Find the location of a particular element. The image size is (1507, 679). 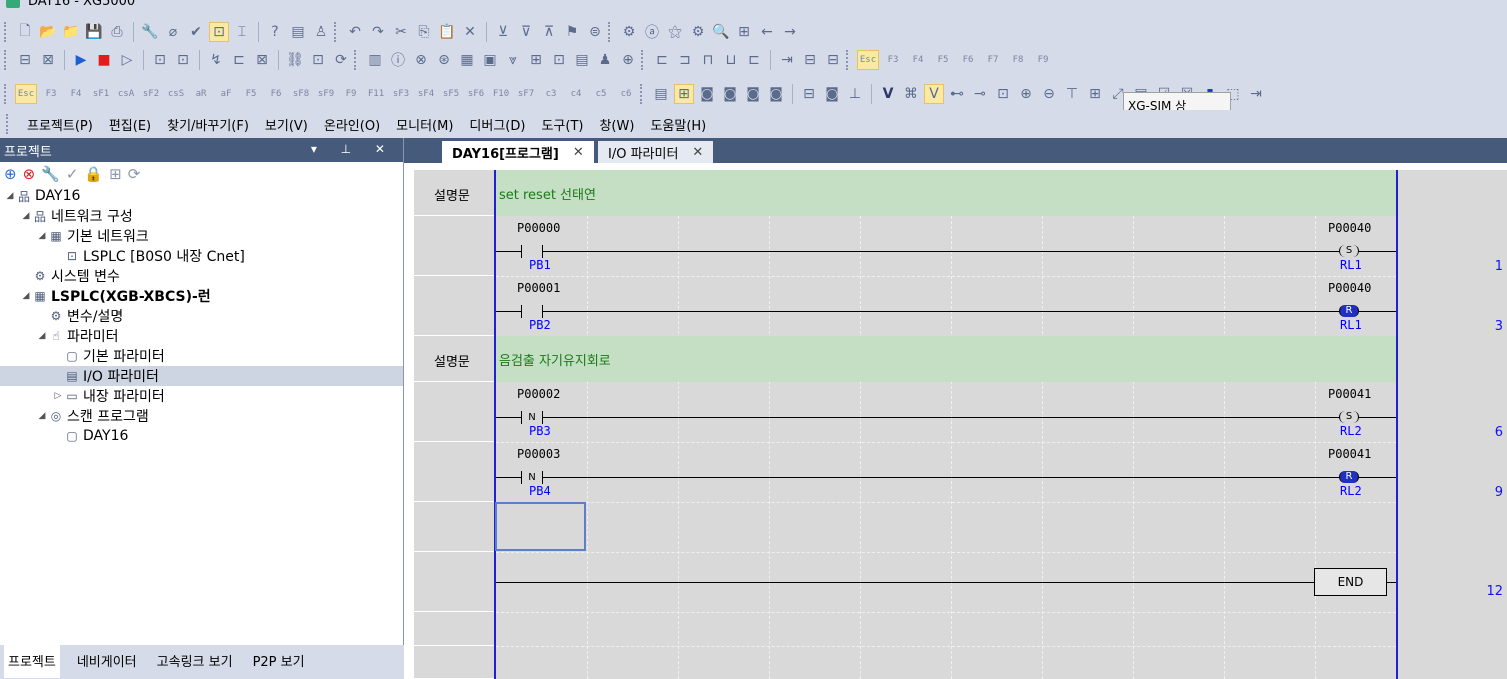

tree-item: ◢ 品 DAY16 is located at coordinates (201, 196).